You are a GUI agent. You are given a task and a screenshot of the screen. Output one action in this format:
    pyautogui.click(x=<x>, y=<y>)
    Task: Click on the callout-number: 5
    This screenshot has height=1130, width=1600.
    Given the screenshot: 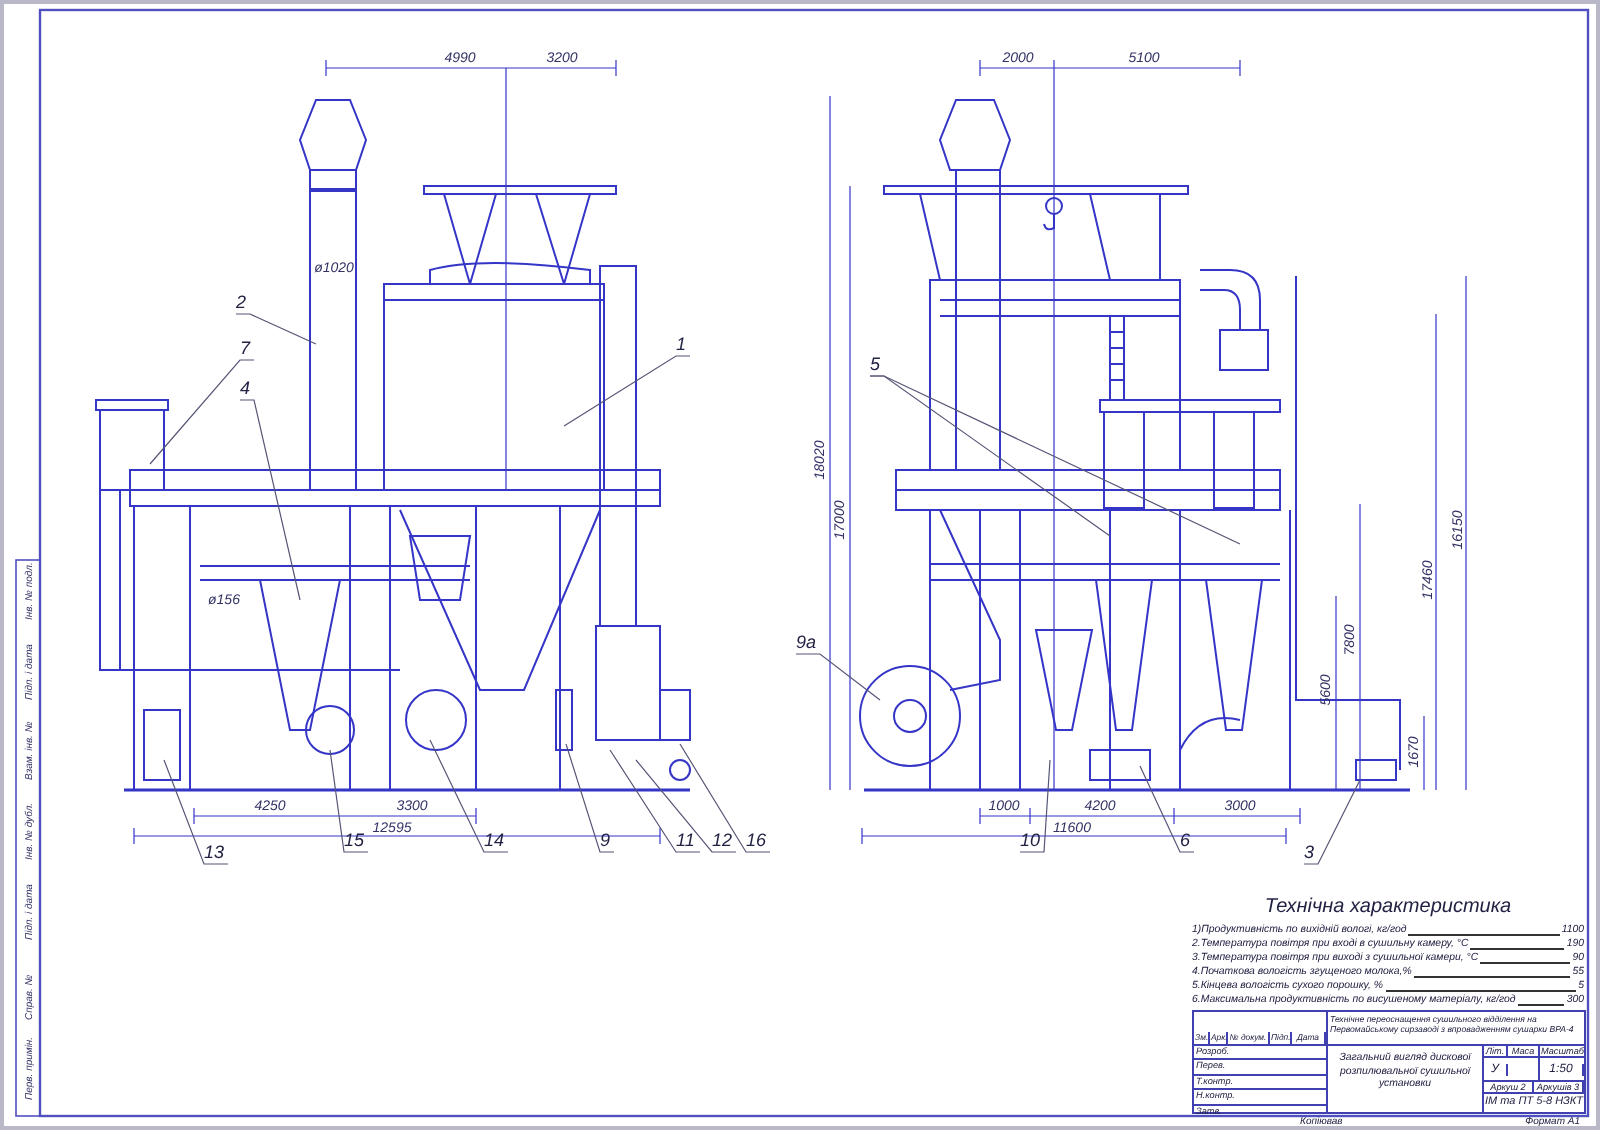 What is the action you would take?
    pyautogui.click(x=875, y=364)
    